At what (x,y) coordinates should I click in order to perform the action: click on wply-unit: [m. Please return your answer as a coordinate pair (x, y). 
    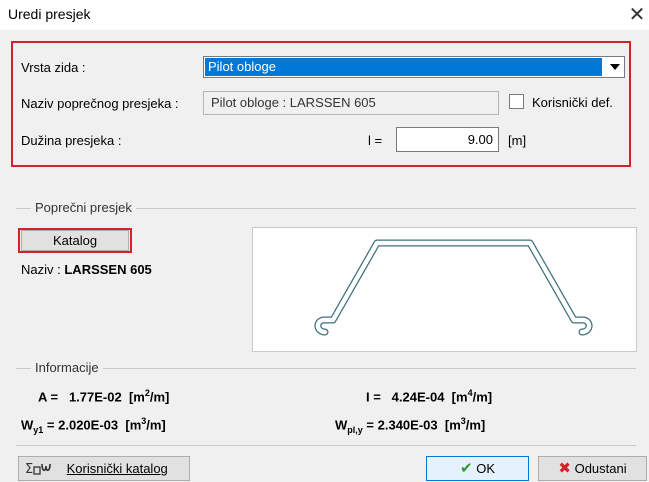
    Looking at the image, I should click on (452, 425).